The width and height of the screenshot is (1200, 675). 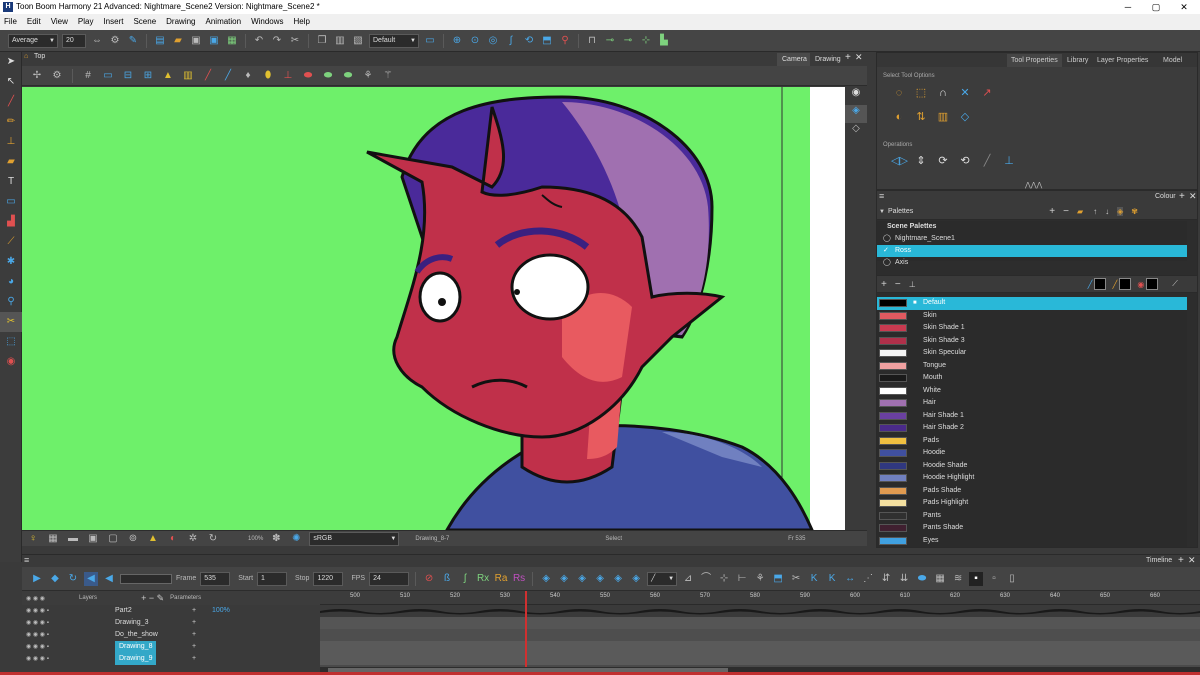 I want to click on line-blue-icon: ╱, so click(x=228, y=76).